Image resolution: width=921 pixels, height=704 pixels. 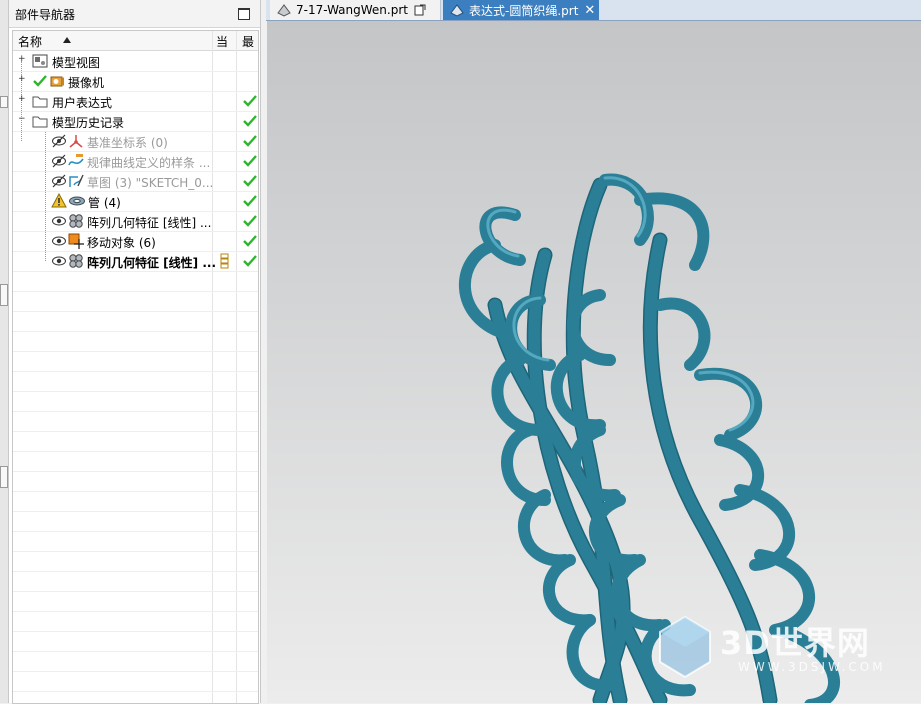 What do you see at coordinates (88, 123) in the screenshot?
I see `tree-row-label: 模型历史记录` at bounding box center [88, 123].